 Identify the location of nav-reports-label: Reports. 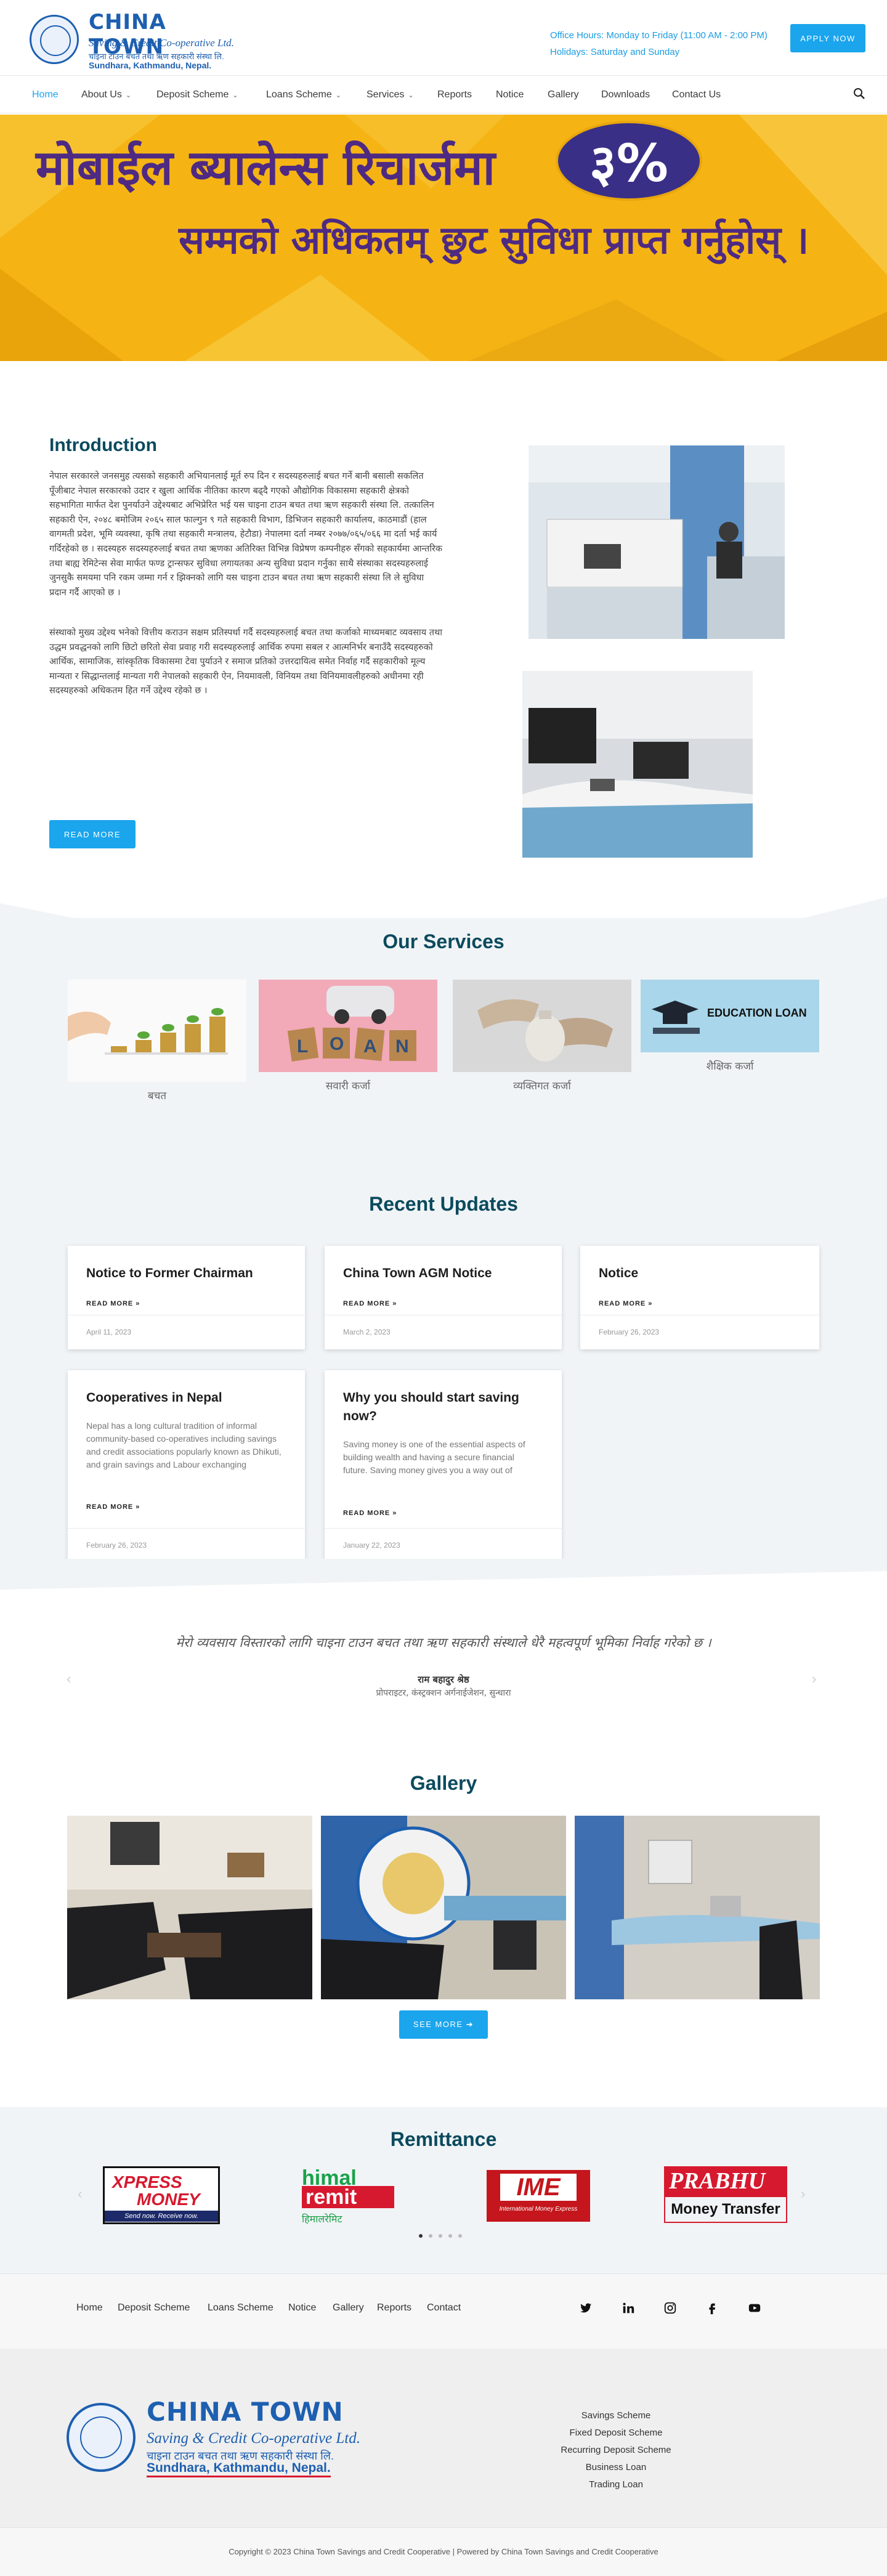
(454, 94).